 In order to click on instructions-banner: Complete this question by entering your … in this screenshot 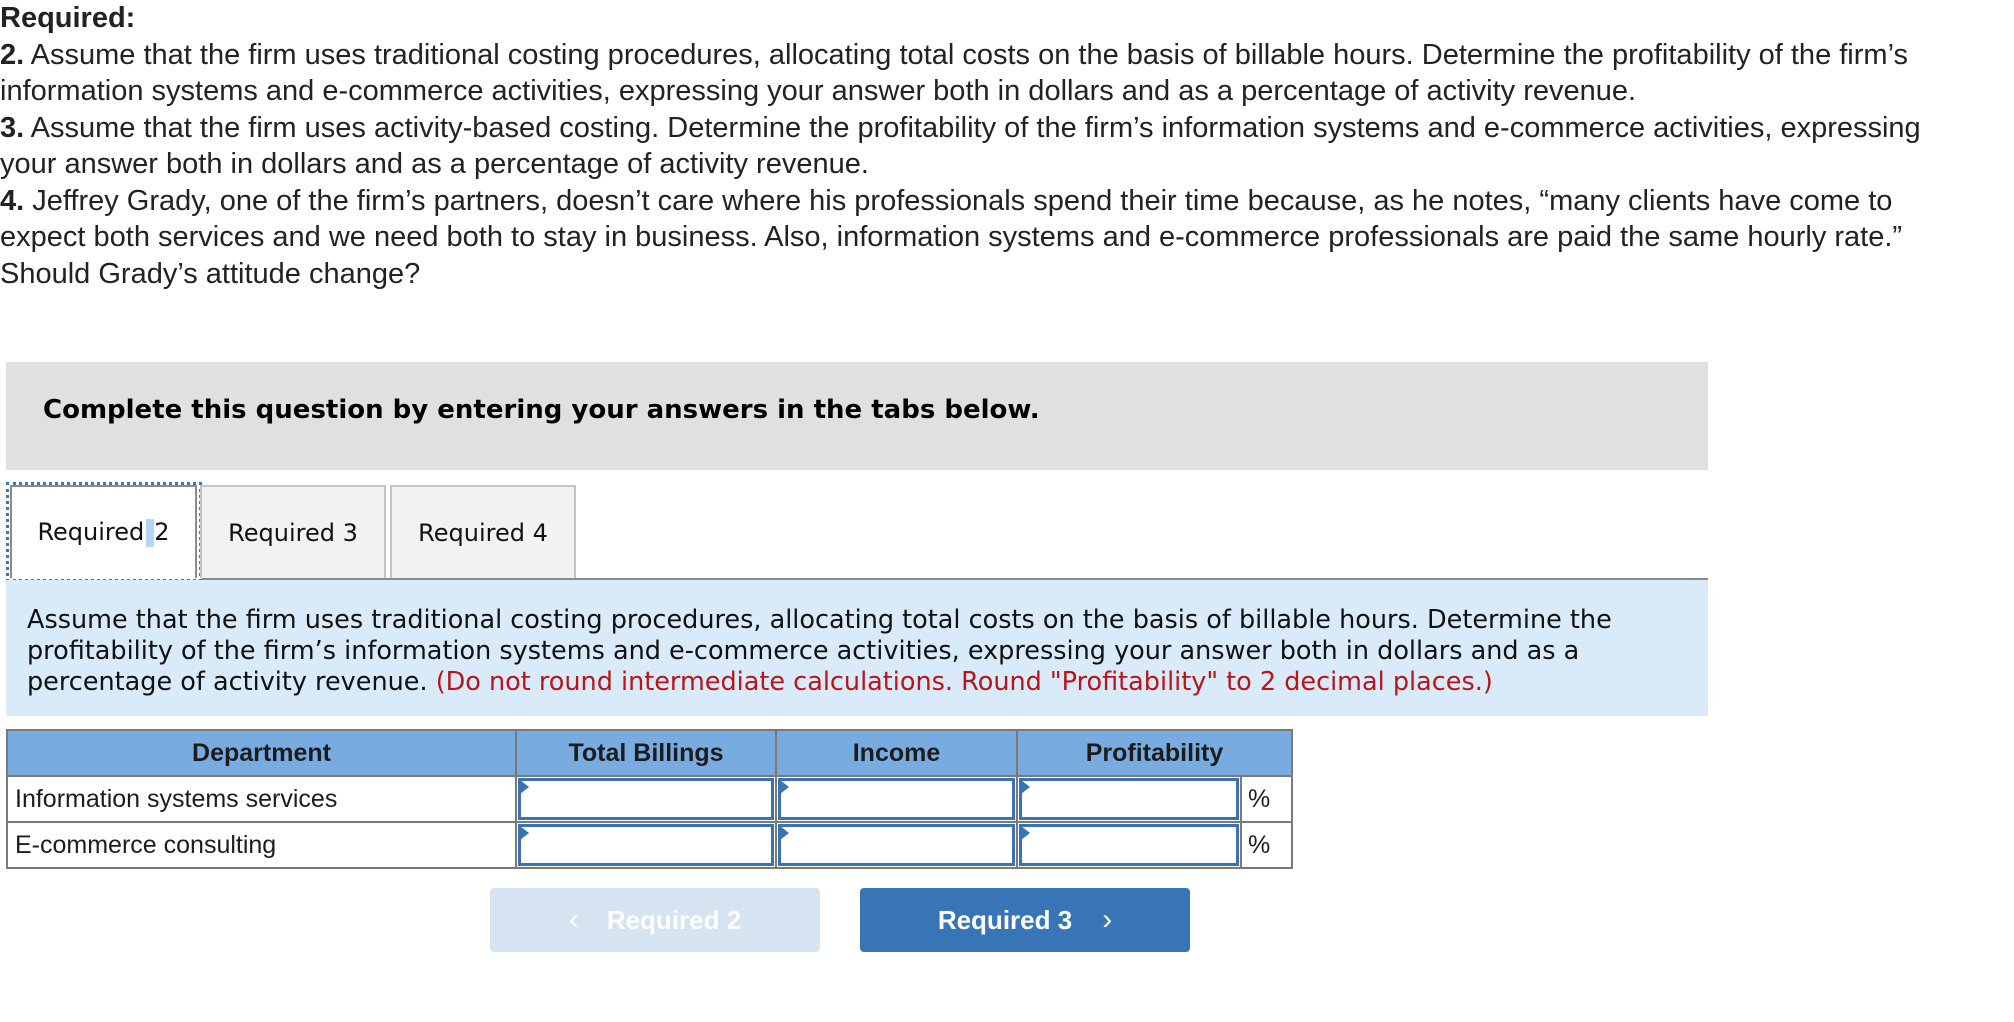, I will do `click(857, 416)`.